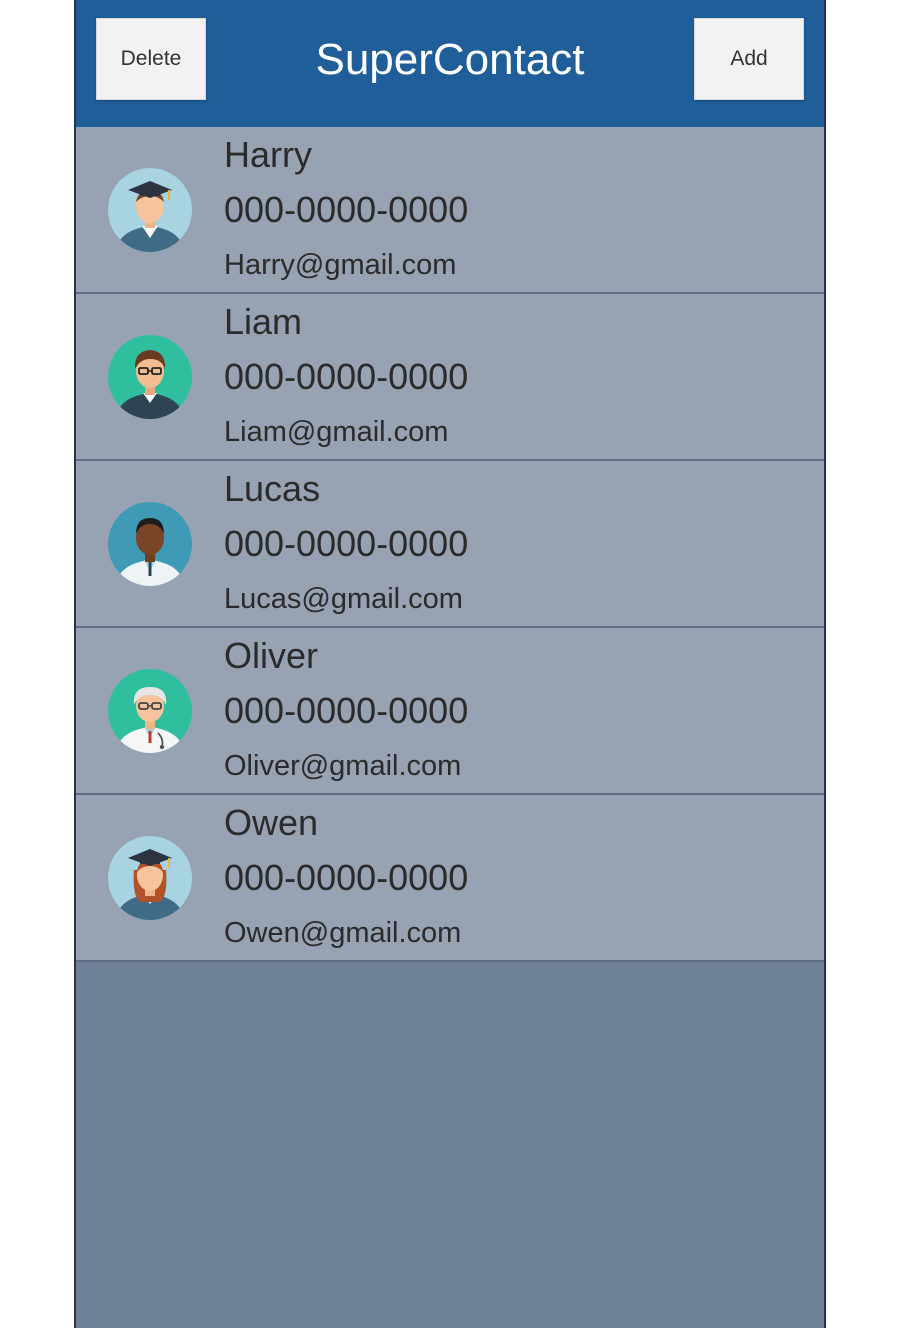  What do you see at coordinates (75, 664) in the screenshot?
I see `screen-edge-left` at bounding box center [75, 664].